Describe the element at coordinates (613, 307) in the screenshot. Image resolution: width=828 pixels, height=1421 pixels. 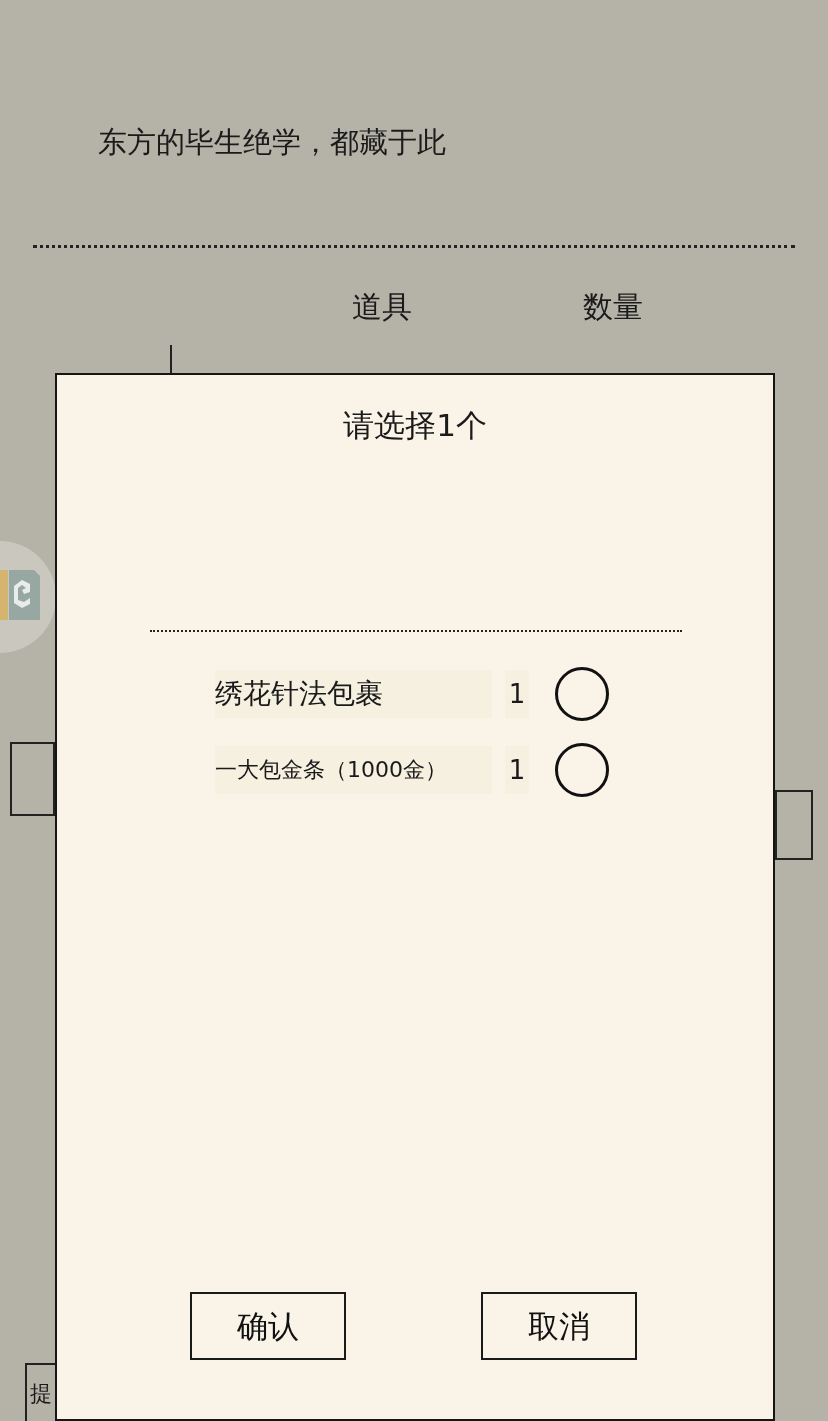
I see `column-header: 数量` at that location.